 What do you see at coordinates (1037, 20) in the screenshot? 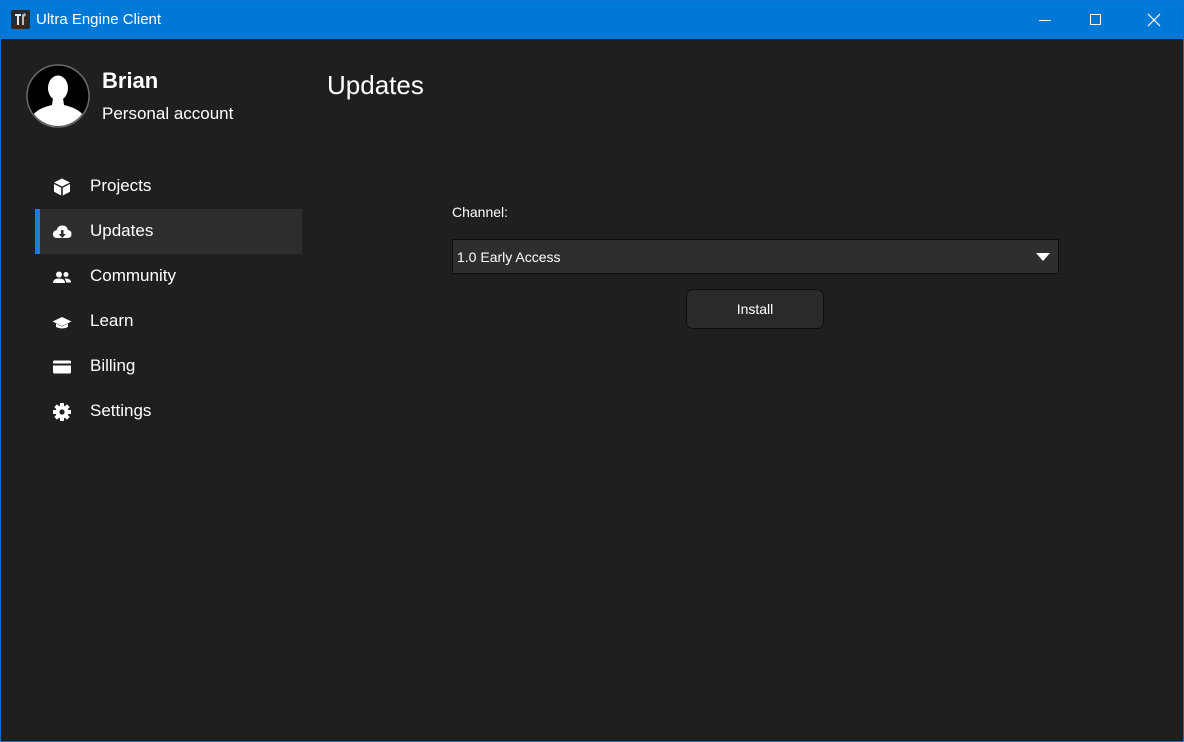
I see `minimize-button` at bounding box center [1037, 20].